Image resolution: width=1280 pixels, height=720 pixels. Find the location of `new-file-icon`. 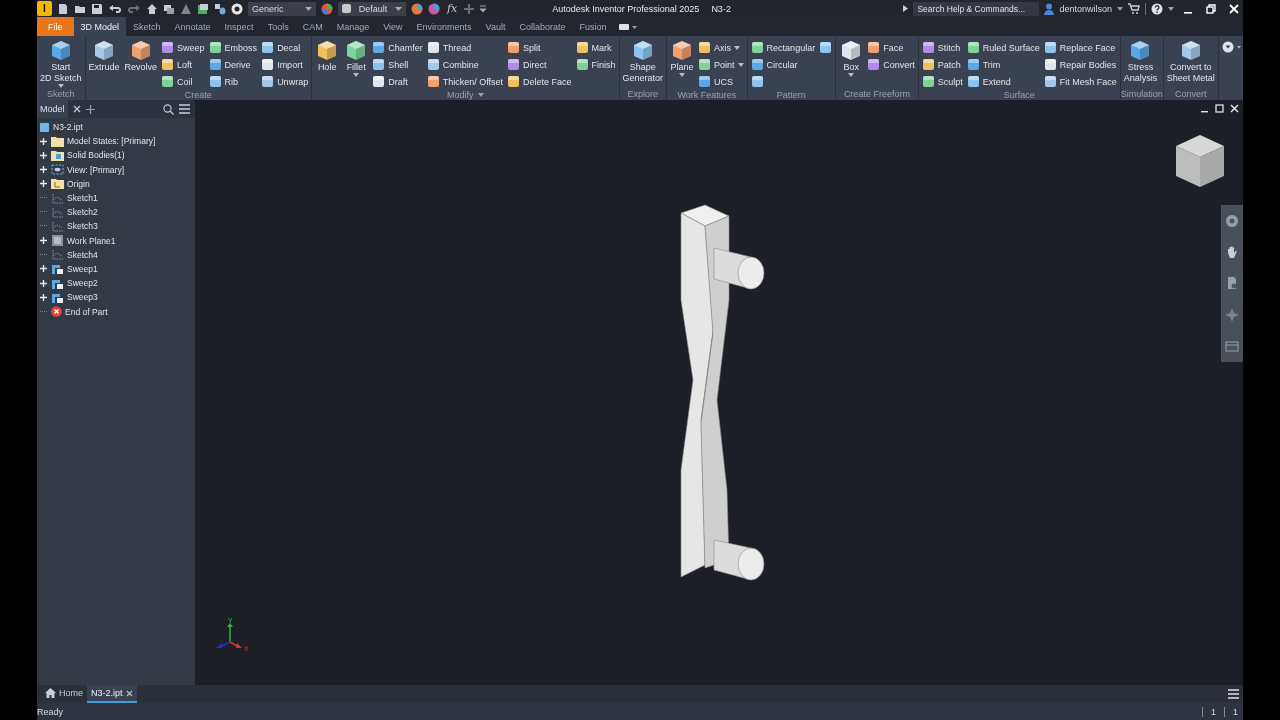

new-file-icon is located at coordinates (63, 8).